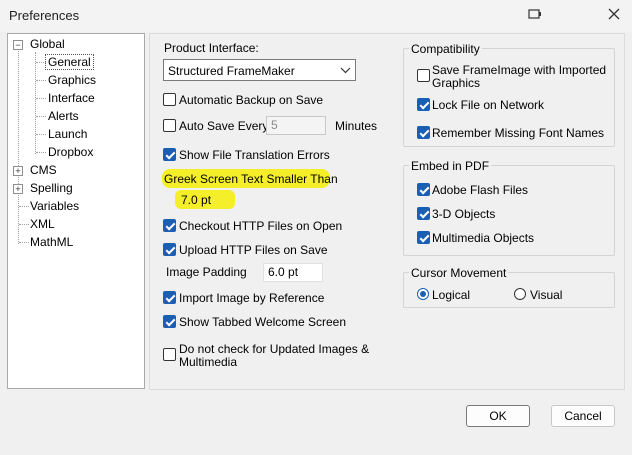 The width and height of the screenshot is (632, 455). I want to click on no-check-updated-label: Do not check for Updated Images &, so click(274, 349).